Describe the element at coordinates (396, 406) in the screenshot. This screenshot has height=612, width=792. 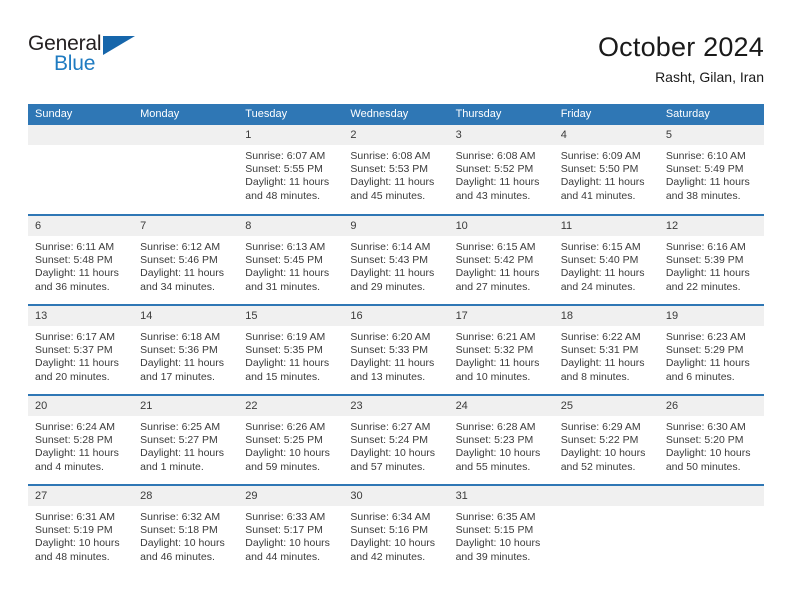
I see `day-number: 23` at that location.